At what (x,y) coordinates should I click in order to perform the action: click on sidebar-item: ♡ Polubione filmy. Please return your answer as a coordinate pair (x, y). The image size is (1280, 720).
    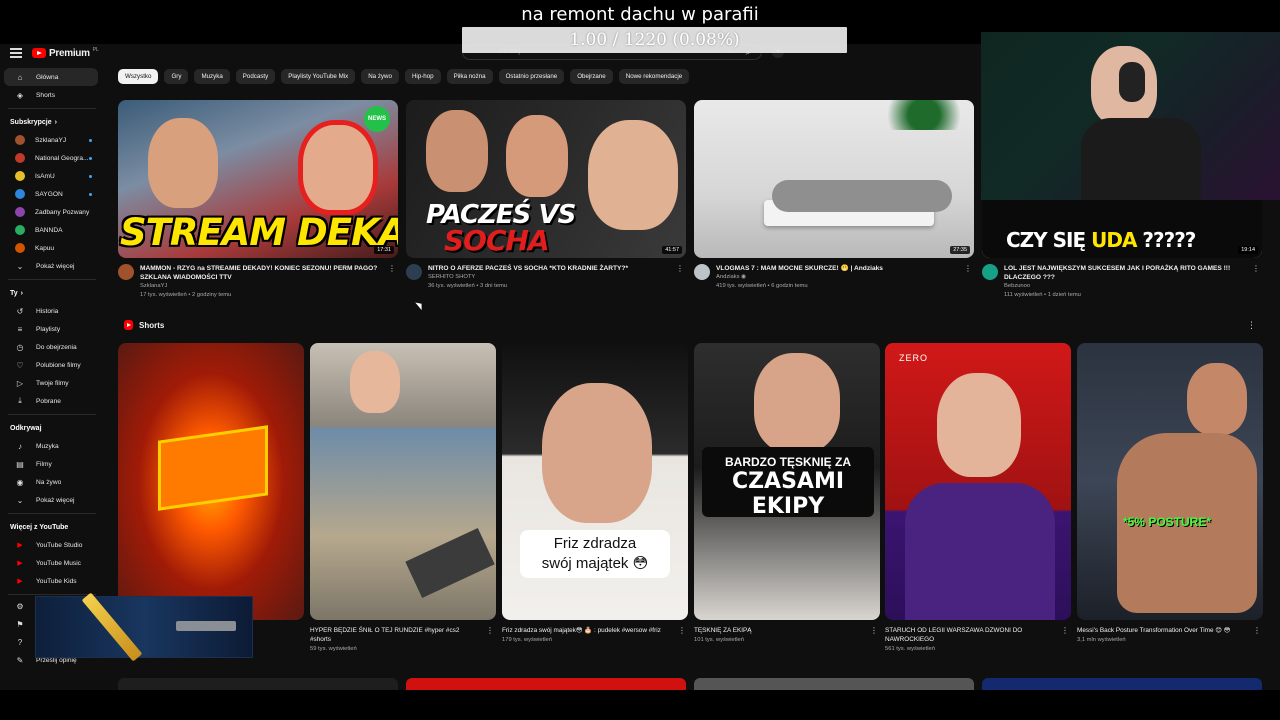
    Looking at the image, I should click on (51, 365).